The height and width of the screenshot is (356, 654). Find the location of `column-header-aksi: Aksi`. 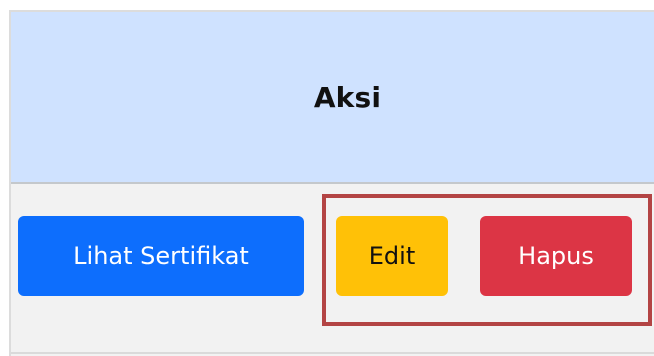

column-header-aksi: Aksi is located at coordinates (347, 97).